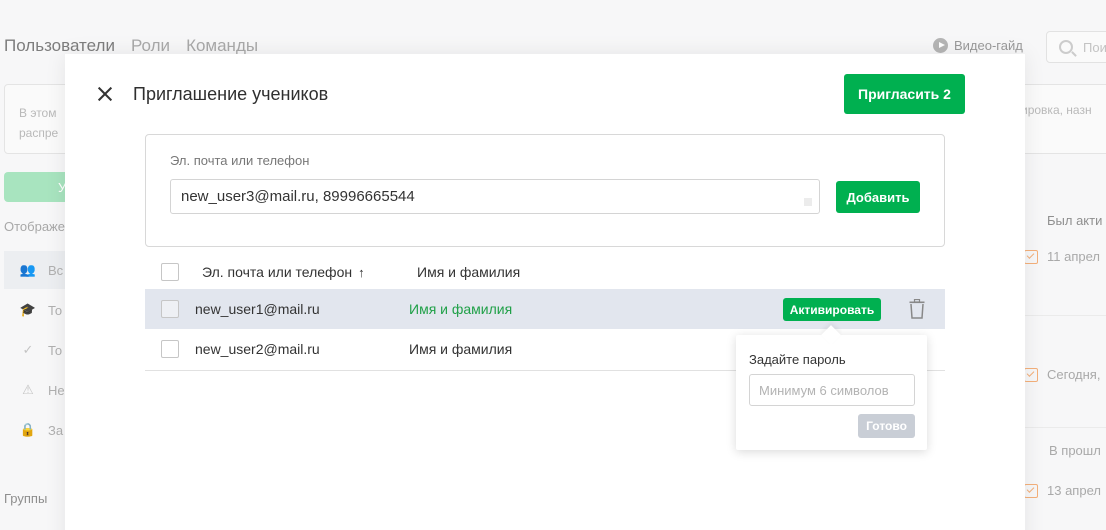  What do you see at coordinates (28, 349) in the screenshot?
I see `check-icon: ✓` at bounding box center [28, 349].